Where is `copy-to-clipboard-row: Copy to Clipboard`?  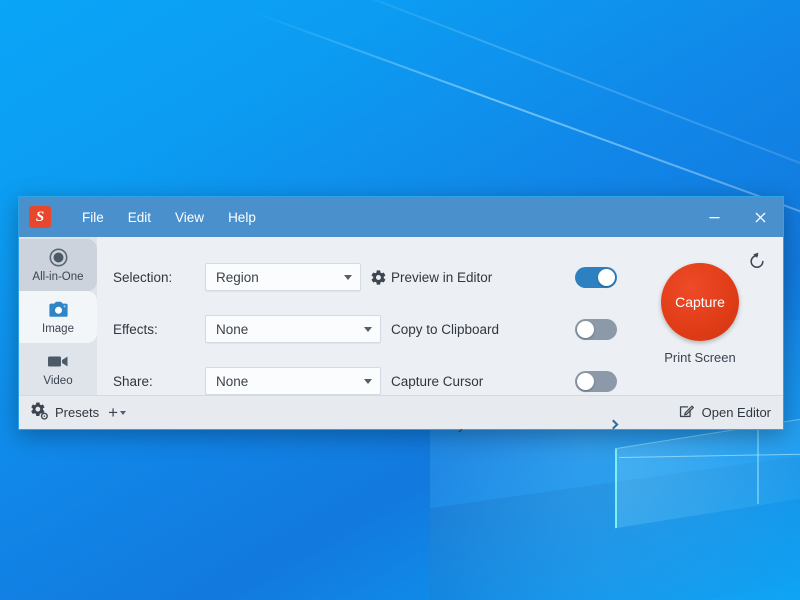
copy-to-clipboard-row: Copy to Clipboard is located at coordinates (504, 329).